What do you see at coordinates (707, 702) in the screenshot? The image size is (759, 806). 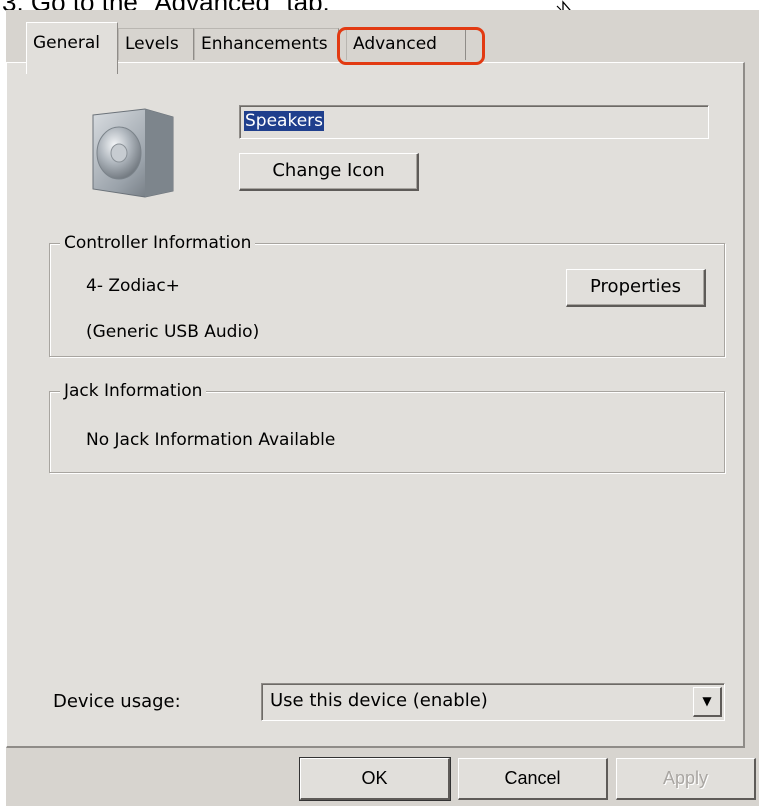 I see `chevron-down-icon: ▼` at bounding box center [707, 702].